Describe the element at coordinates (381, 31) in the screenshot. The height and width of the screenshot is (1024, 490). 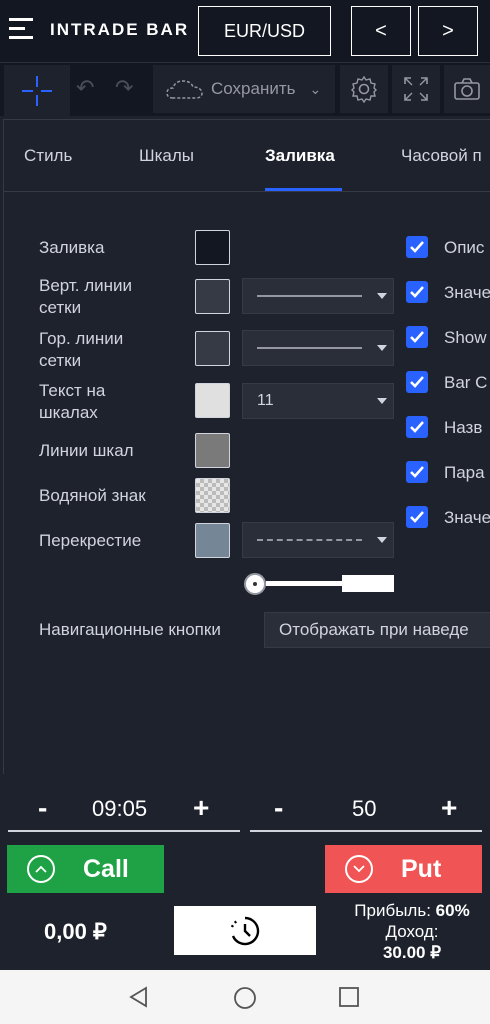
I see `prev-asset-button: <` at that location.